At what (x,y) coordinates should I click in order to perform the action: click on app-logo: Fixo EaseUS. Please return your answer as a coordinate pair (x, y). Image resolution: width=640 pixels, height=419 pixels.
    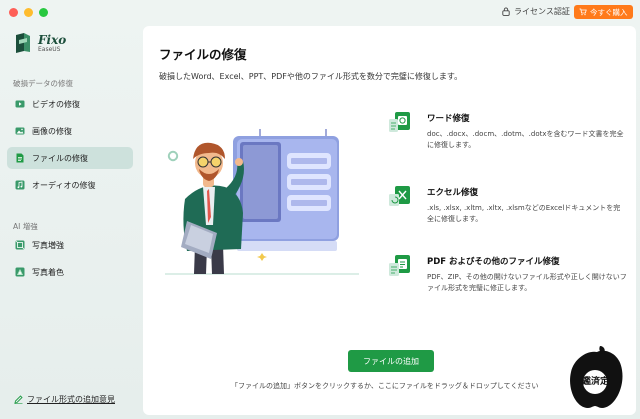
    Looking at the image, I should click on (39, 43).